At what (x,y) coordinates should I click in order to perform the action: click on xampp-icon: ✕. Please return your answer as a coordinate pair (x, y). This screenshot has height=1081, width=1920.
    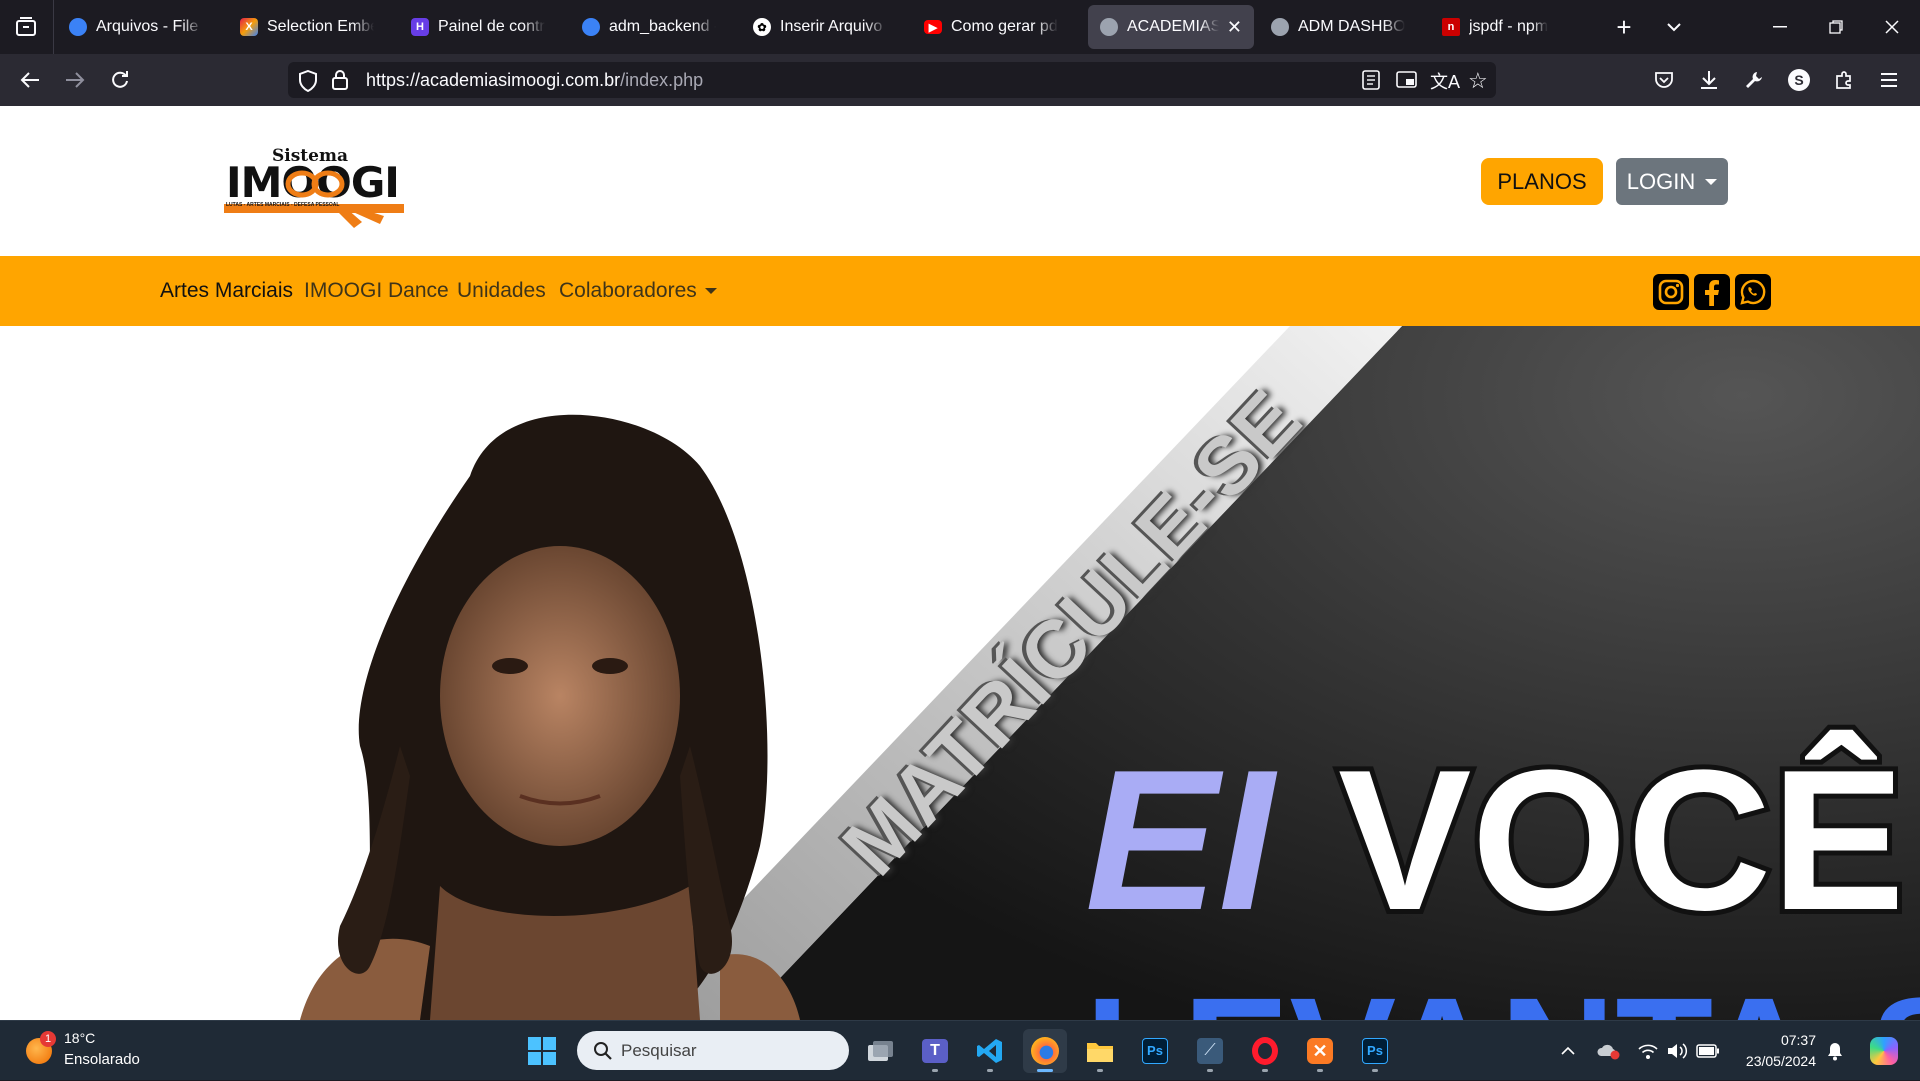
    Looking at the image, I should click on (1320, 1051).